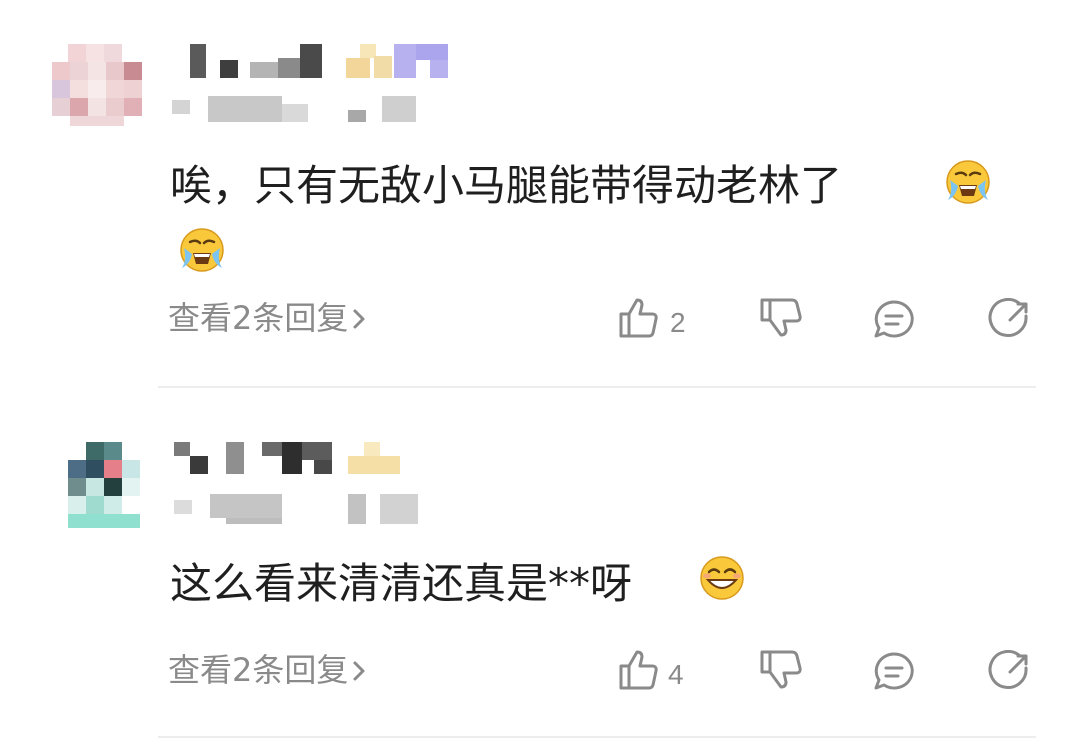  Describe the element at coordinates (597, 737) in the screenshot. I see `divider` at that location.